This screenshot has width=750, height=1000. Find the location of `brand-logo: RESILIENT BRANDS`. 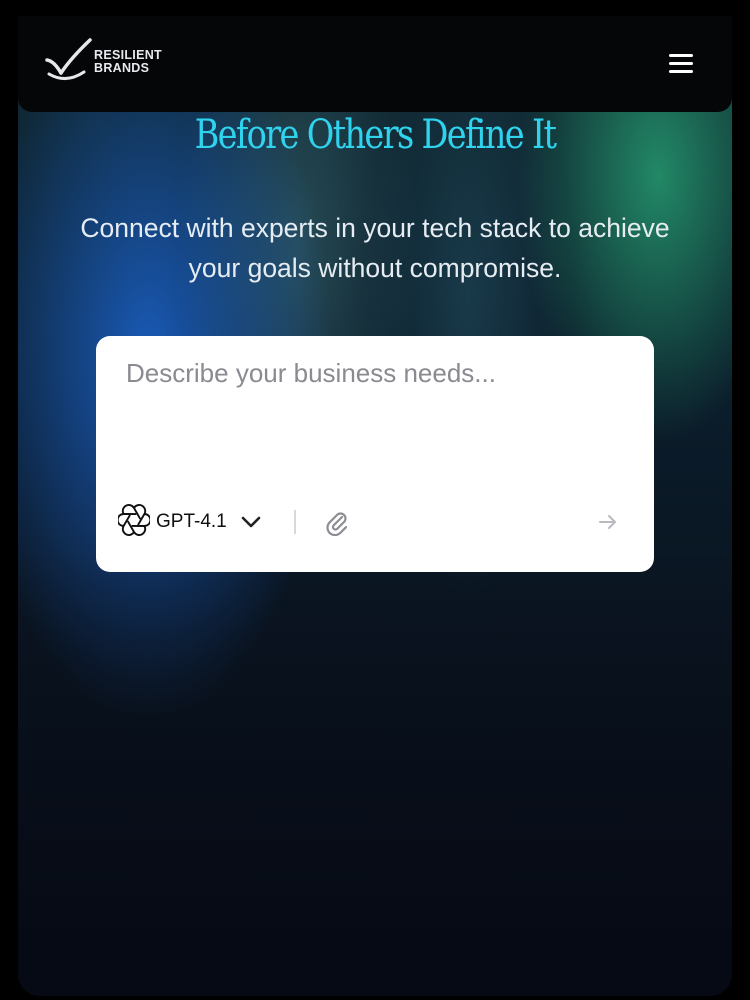

brand-logo: RESILIENT BRANDS is located at coordinates (103, 62).